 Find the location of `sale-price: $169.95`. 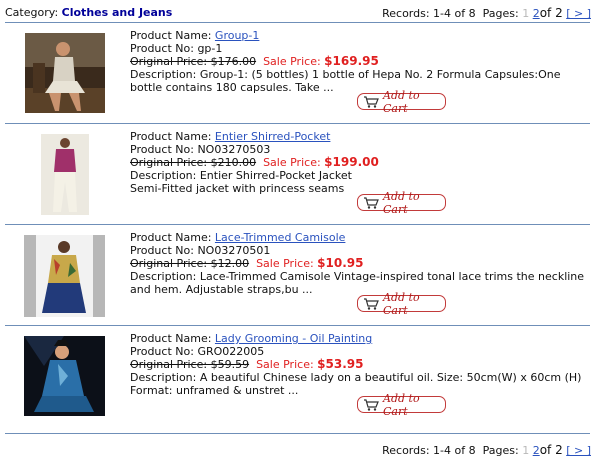

sale-price: $169.95 is located at coordinates (351, 61).